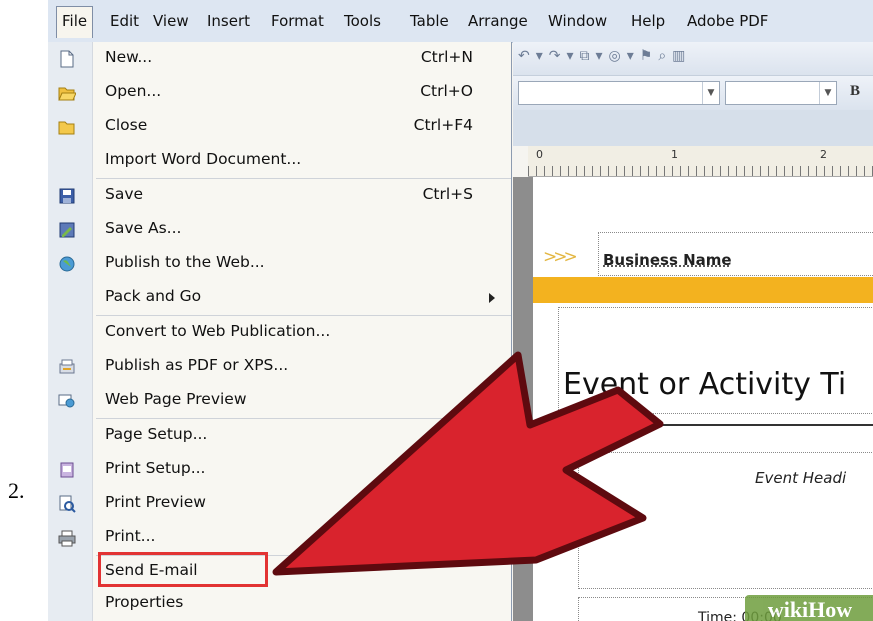 The width and height of the screenshot is (873, 621). What do you see at coordinates (16, 490) in the screenshot?
I see `step-number: 2.` at bounding box center [16, 490].